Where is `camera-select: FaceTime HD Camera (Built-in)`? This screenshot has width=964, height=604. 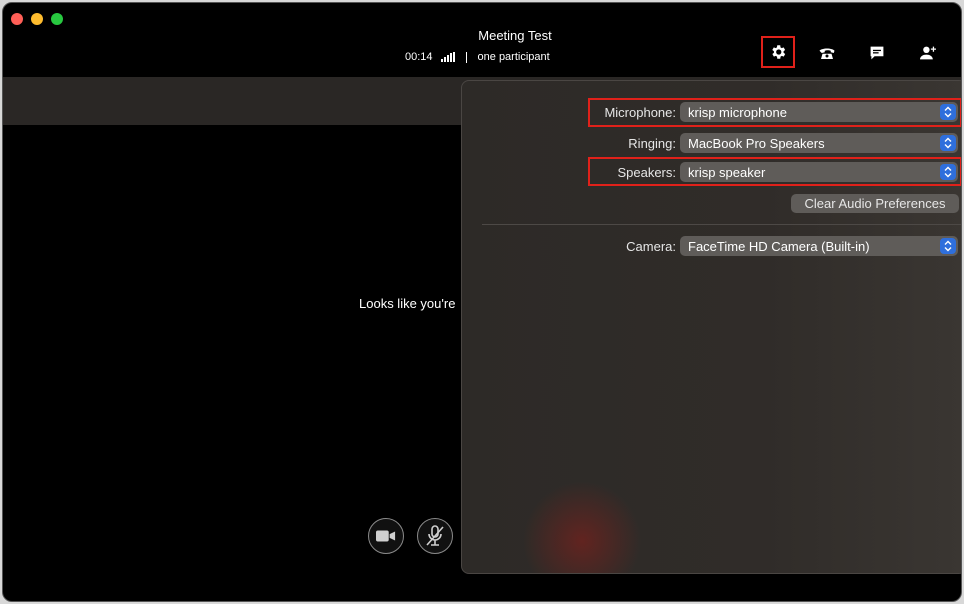
camera-select: FaceTime HD Camera (Built-in) is located at coordinates (819, 246).